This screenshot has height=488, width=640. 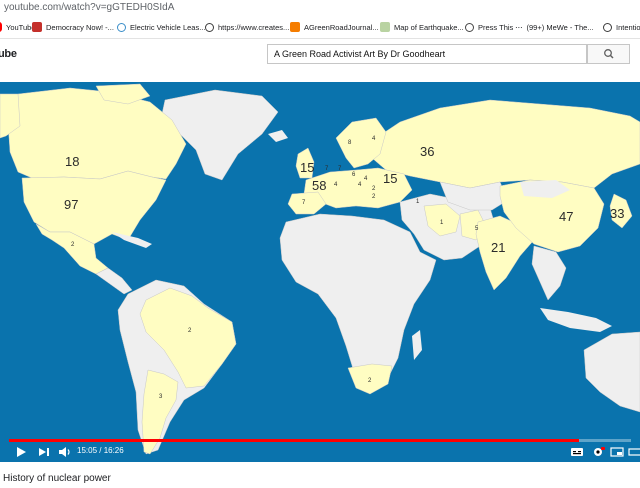 I want to click on theater-icon, so click(x=634, y=452).